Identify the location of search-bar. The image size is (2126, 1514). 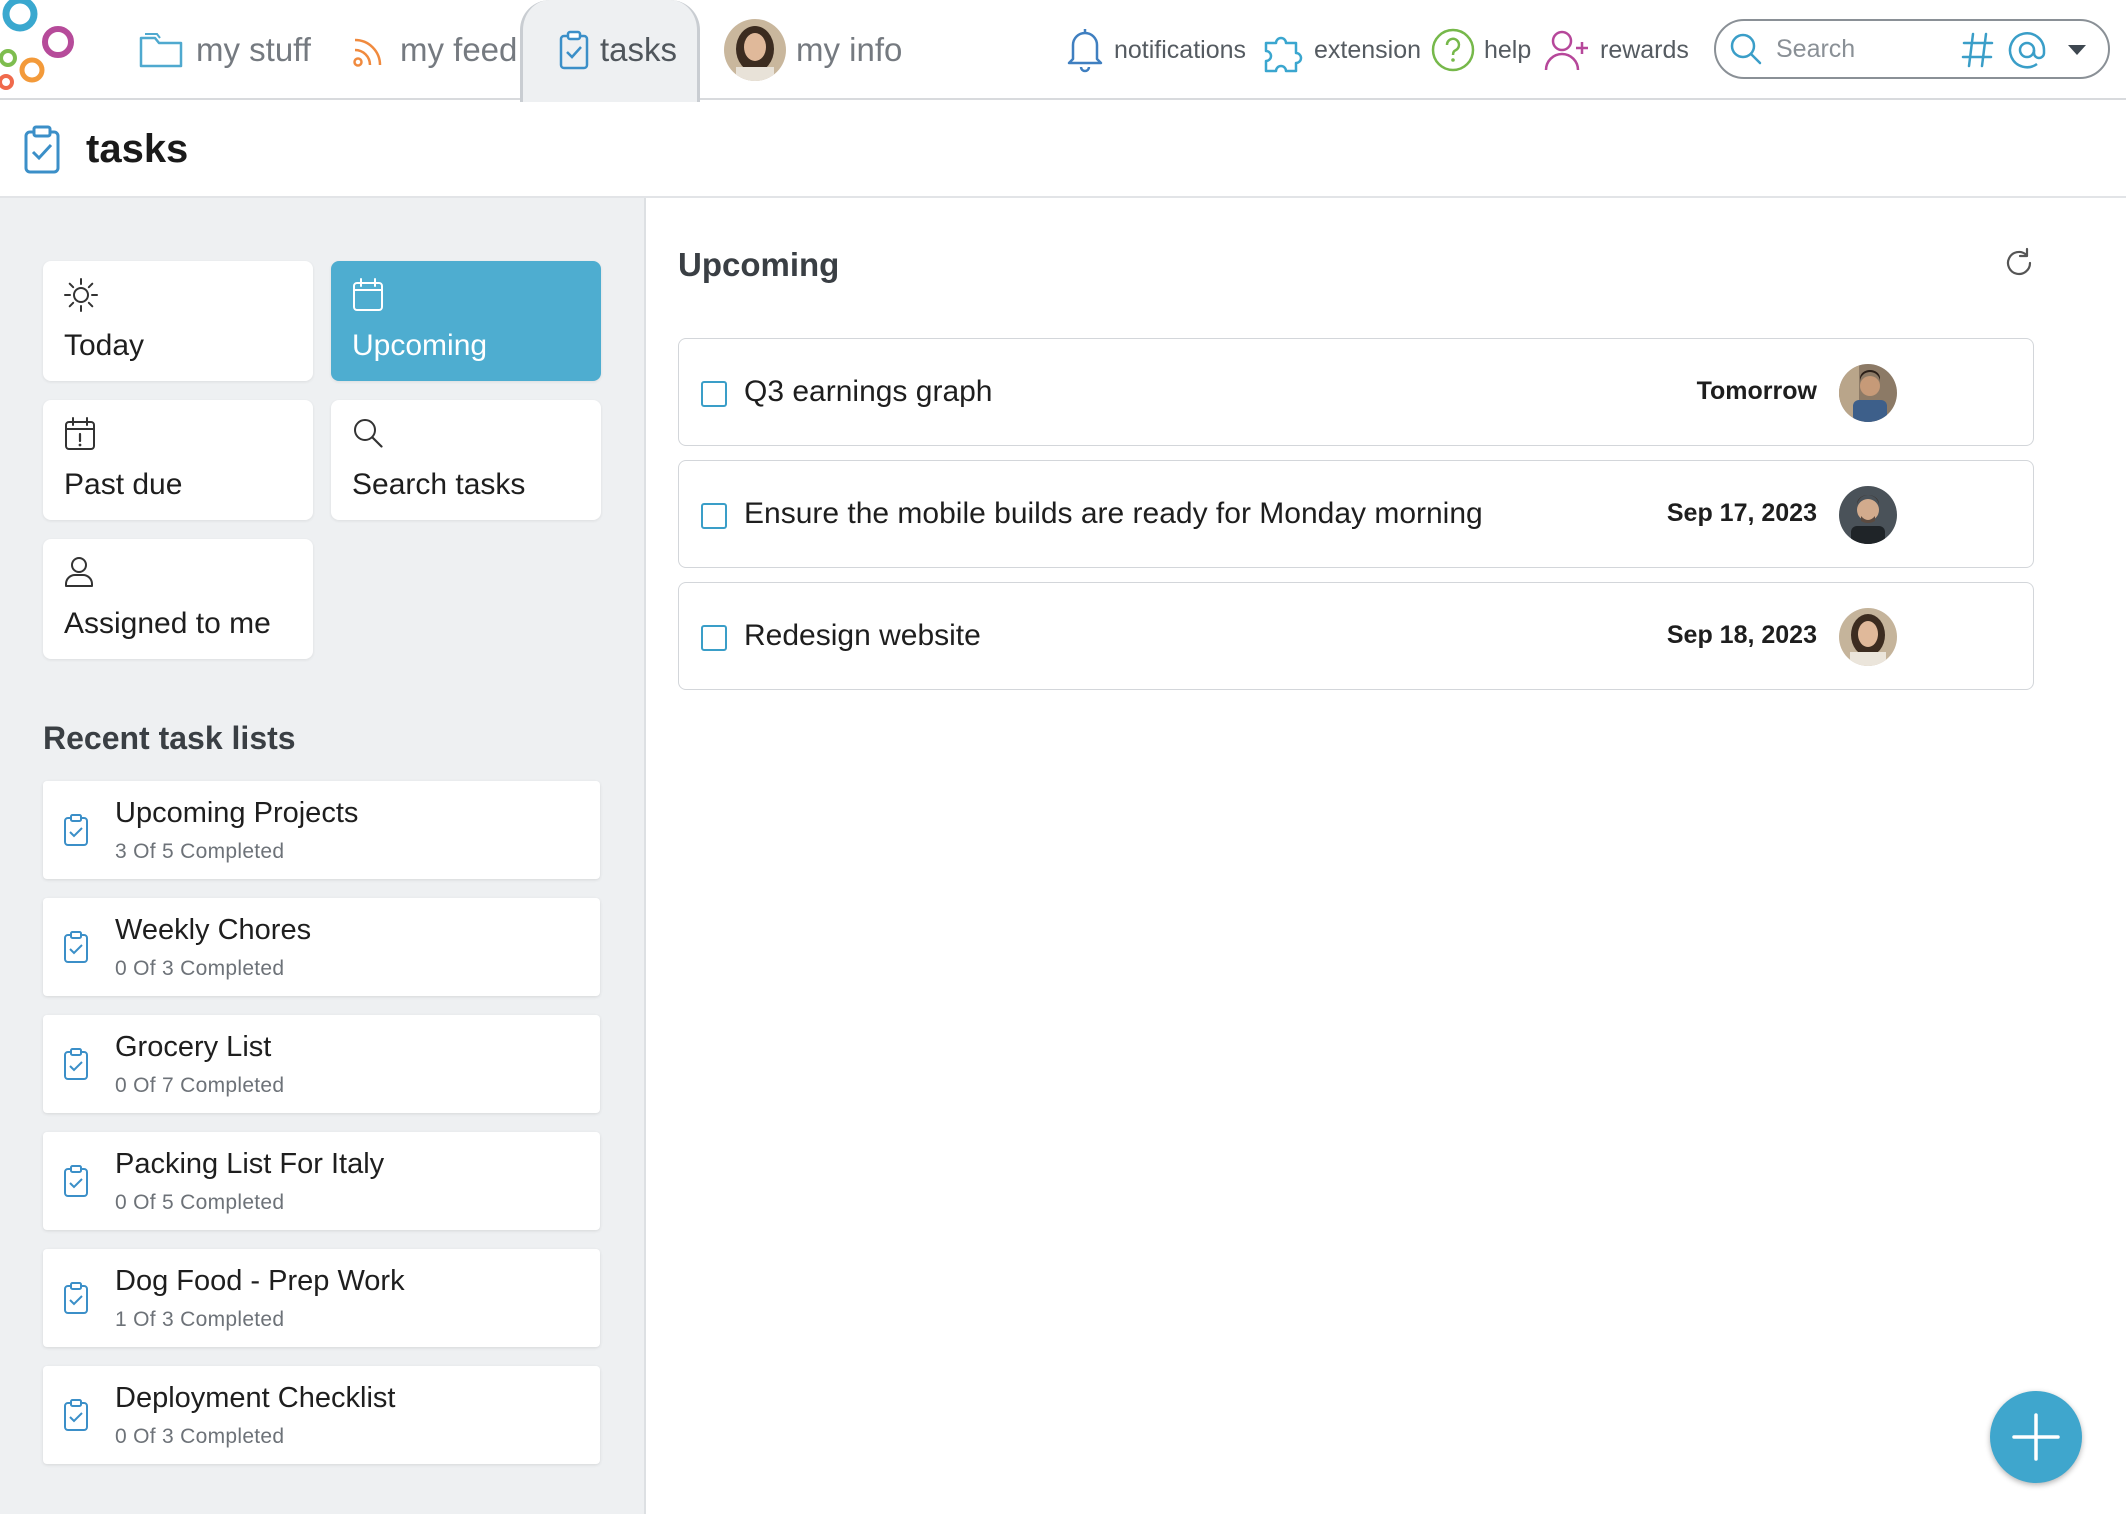
(1912, 49).